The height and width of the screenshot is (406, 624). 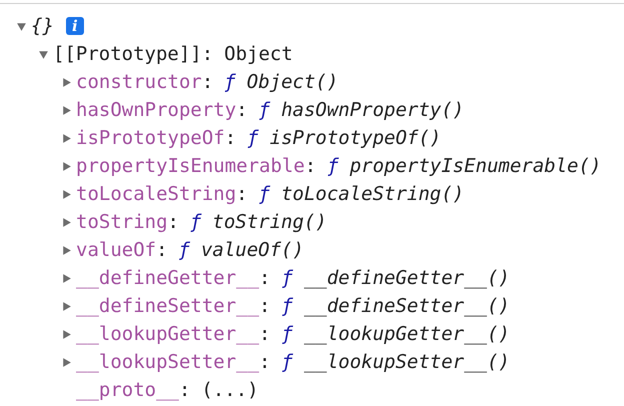 What do you see at coordinates (75, 26) in the screenshot?
I see `info-icon: i` at bounding box center [75, 26].